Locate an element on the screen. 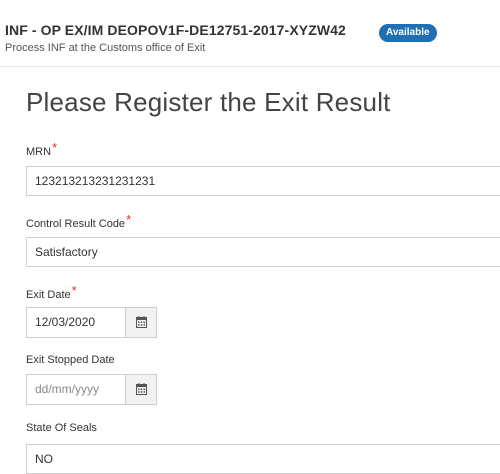 The width and height of the screenshot is (500, 474). exit-date-input: 12/03/2020 is located at coordinates (76, 322).